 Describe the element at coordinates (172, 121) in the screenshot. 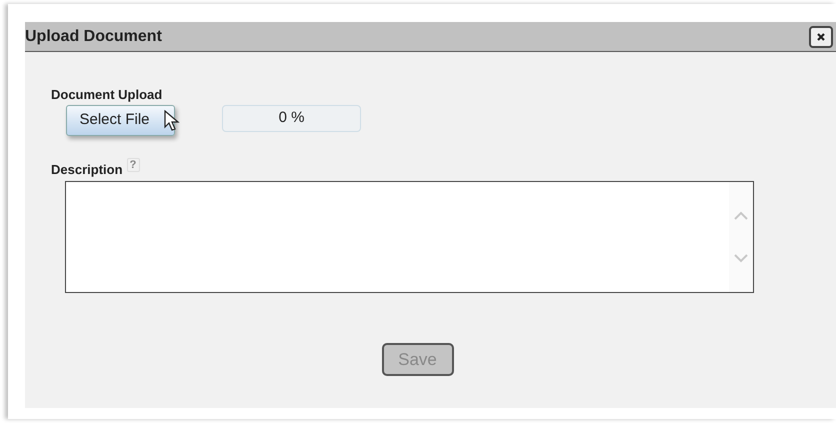

I see `cursor-icon` at that location.